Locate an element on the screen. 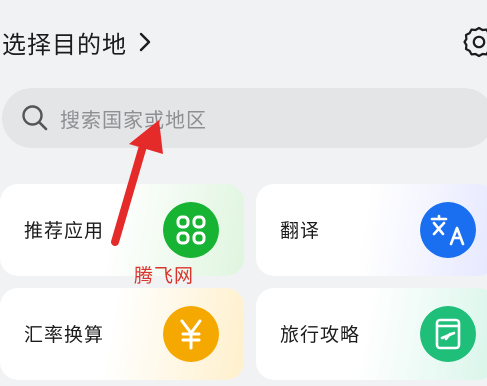  card-travel-guide: 旅行攻略 is located at coordinates (371, 334).